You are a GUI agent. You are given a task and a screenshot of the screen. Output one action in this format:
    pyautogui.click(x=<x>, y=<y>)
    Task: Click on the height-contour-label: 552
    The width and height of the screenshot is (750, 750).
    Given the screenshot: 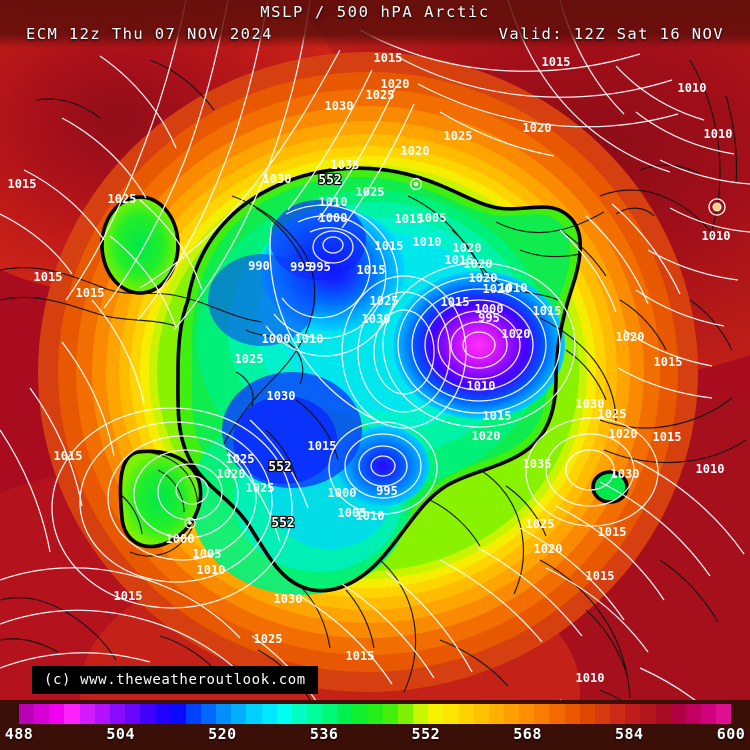 What is the action you would take?
    pyautogui.click(x=279, y=467)
    